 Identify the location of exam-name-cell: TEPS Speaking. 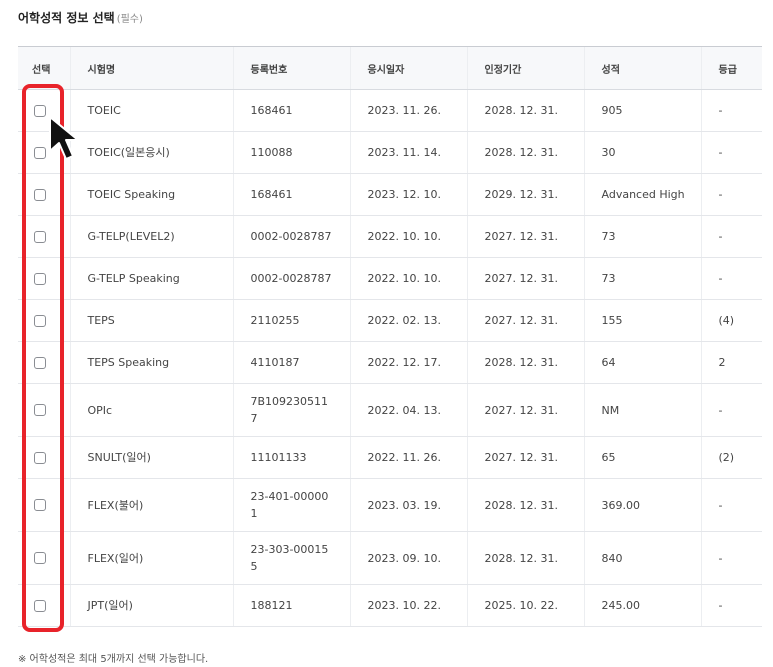
(151, 362).